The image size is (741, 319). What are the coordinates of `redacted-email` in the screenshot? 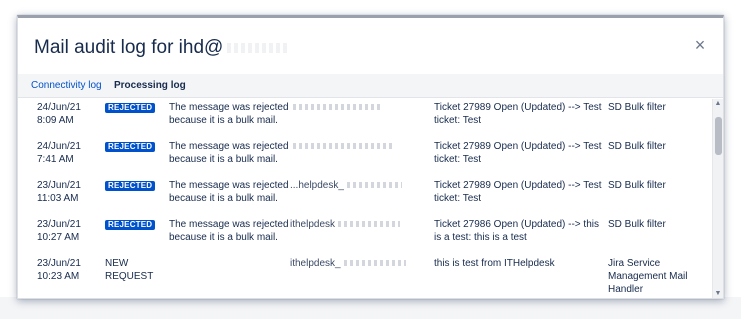 It's located at (257, 47).